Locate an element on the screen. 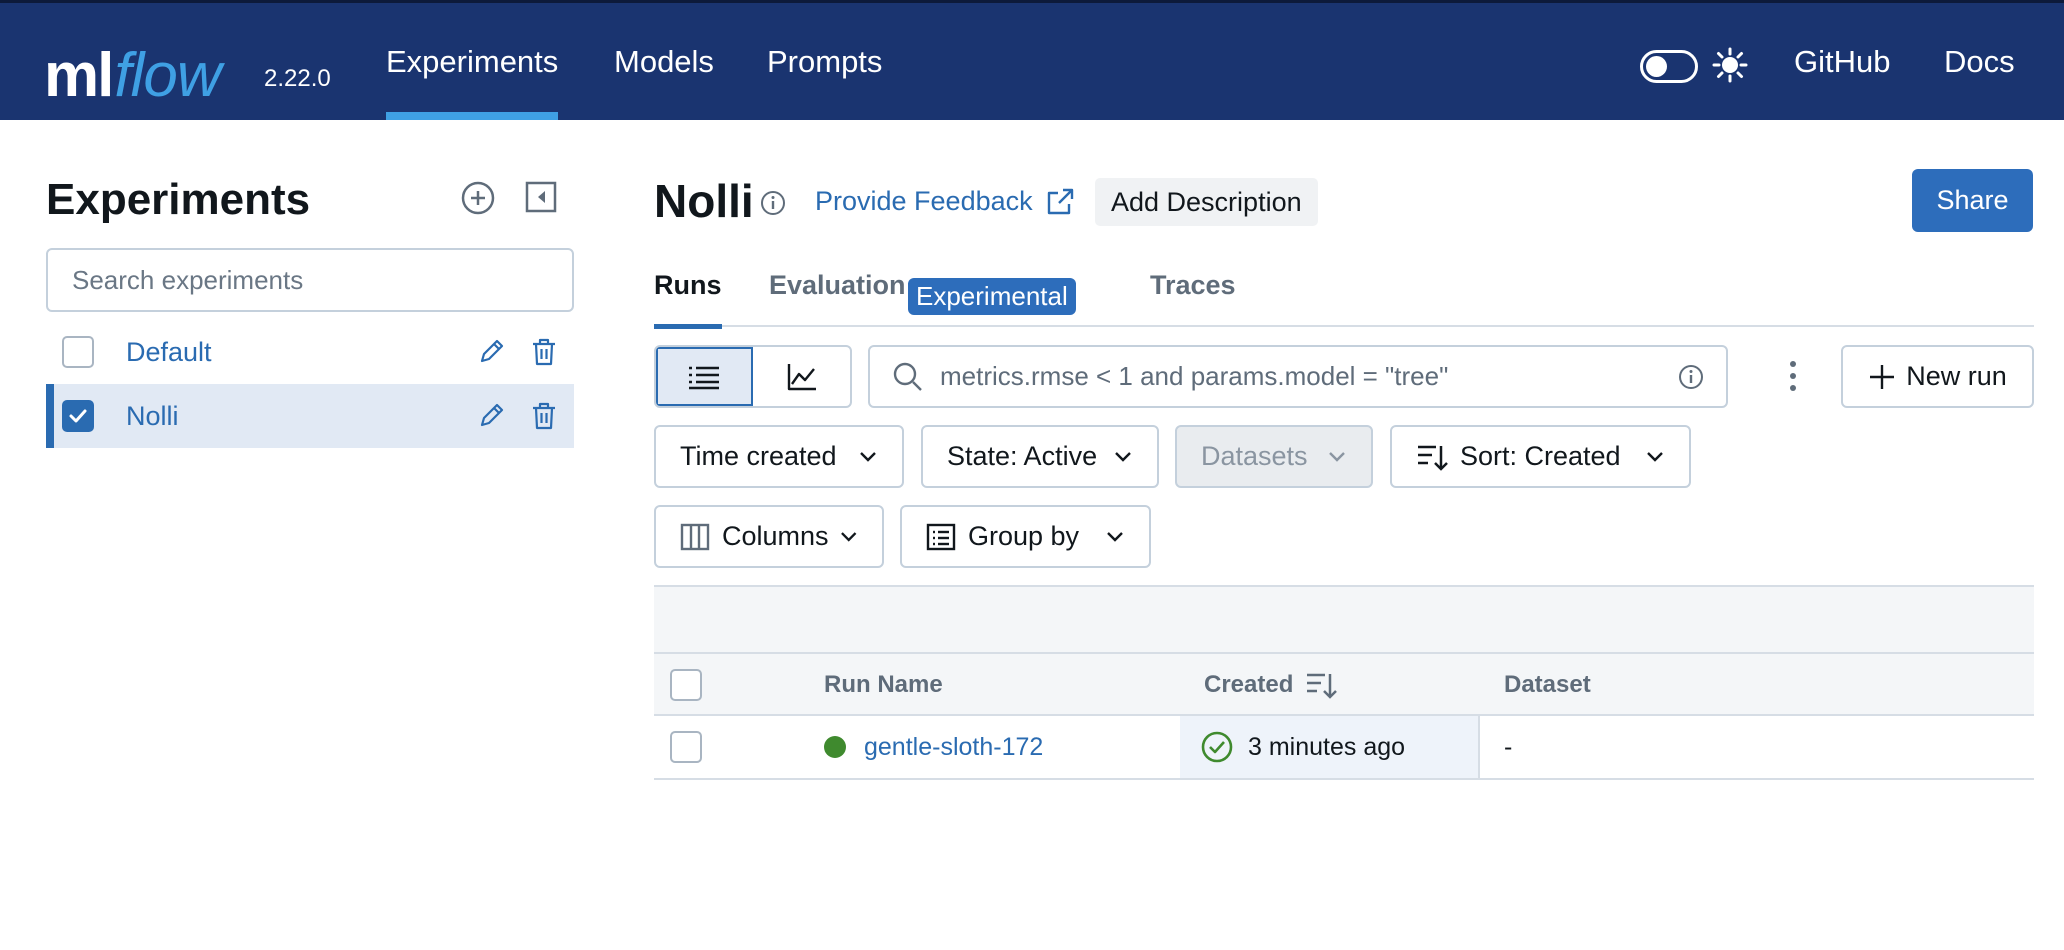 The width and height of the screenshot is (2064, 950). column-created-label: Created is located at coordinates (1249, 684).